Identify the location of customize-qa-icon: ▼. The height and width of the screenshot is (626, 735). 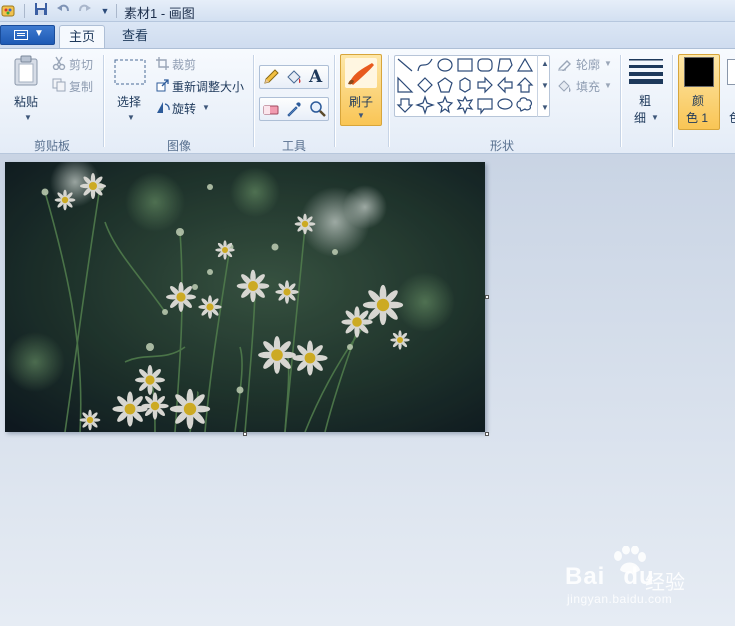
(105, 11).